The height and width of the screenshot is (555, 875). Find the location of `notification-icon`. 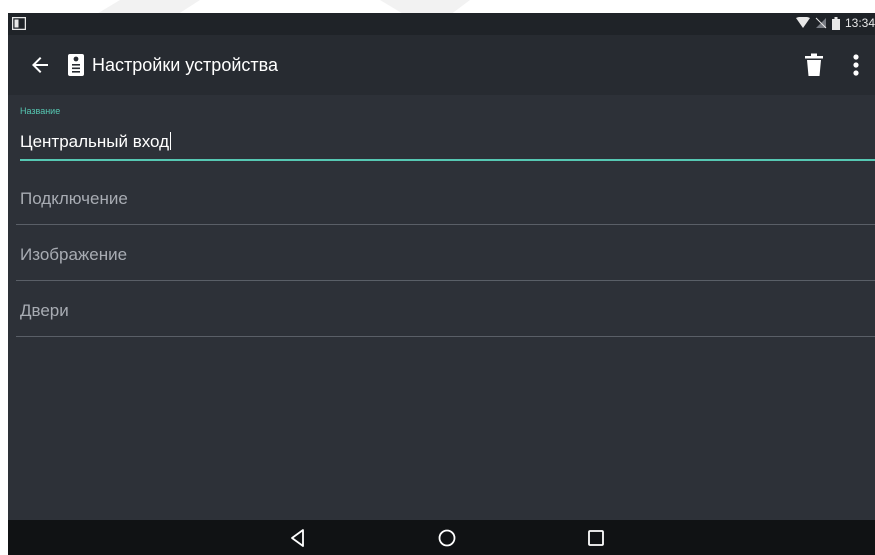

notification-icon is located at coordinates (19, 23).